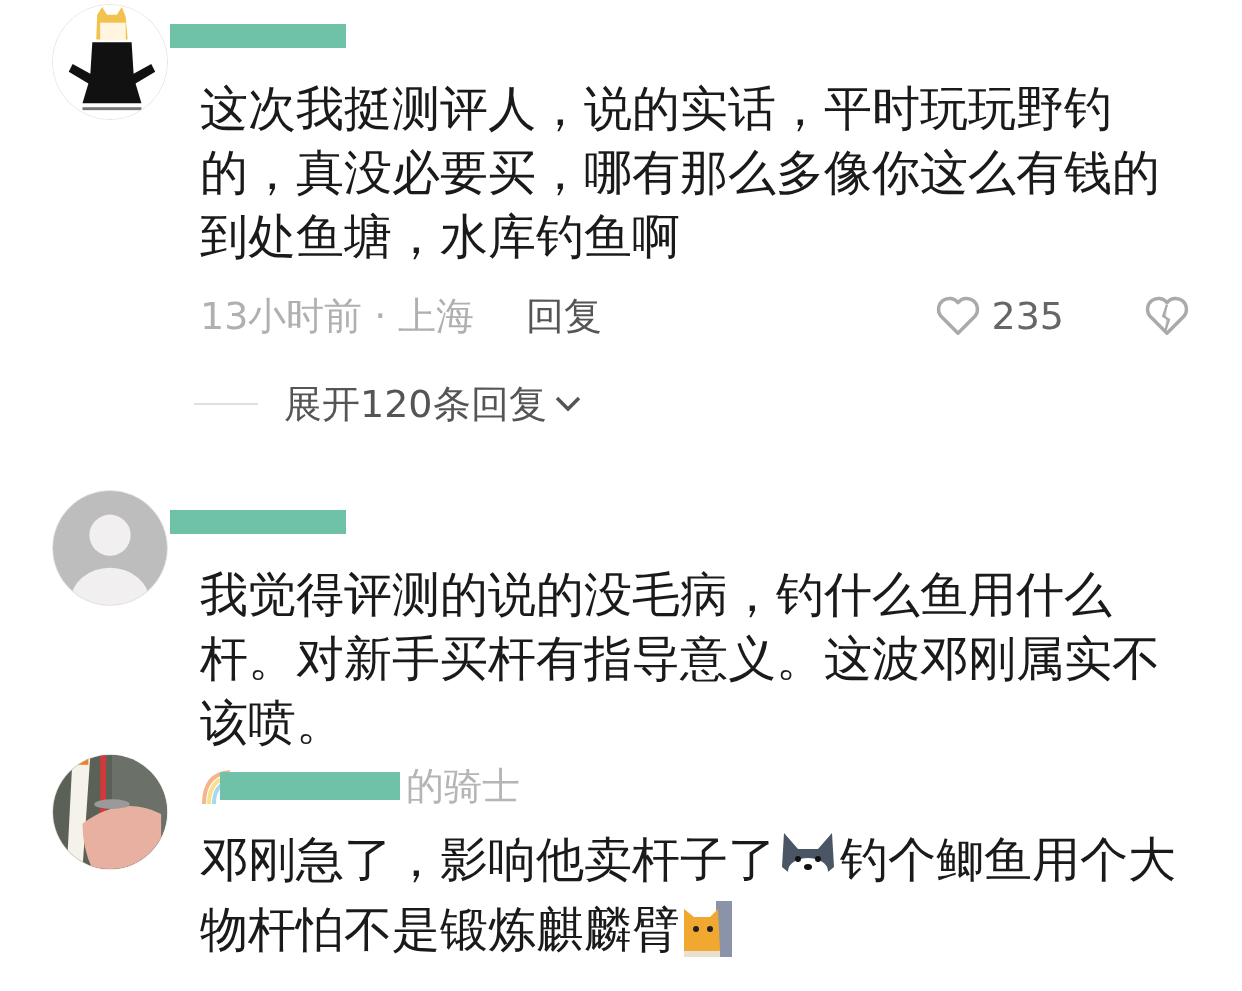 The width and height of the screenshot is (1242, 991). I want to click on comment-text: 这次我挺测评人，说的实话，平时玩玩野钓的，真没必要买，哪有那么多像你这么有钱的到处鱼塘，水库钓鱼啊, so click(680, 172).